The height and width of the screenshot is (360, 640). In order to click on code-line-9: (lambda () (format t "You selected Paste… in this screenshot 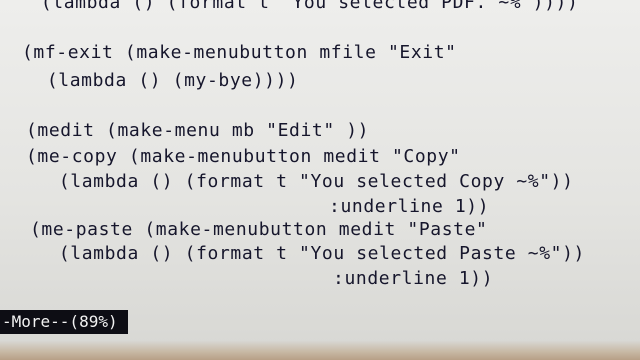, I will do `click(310, 253)`.